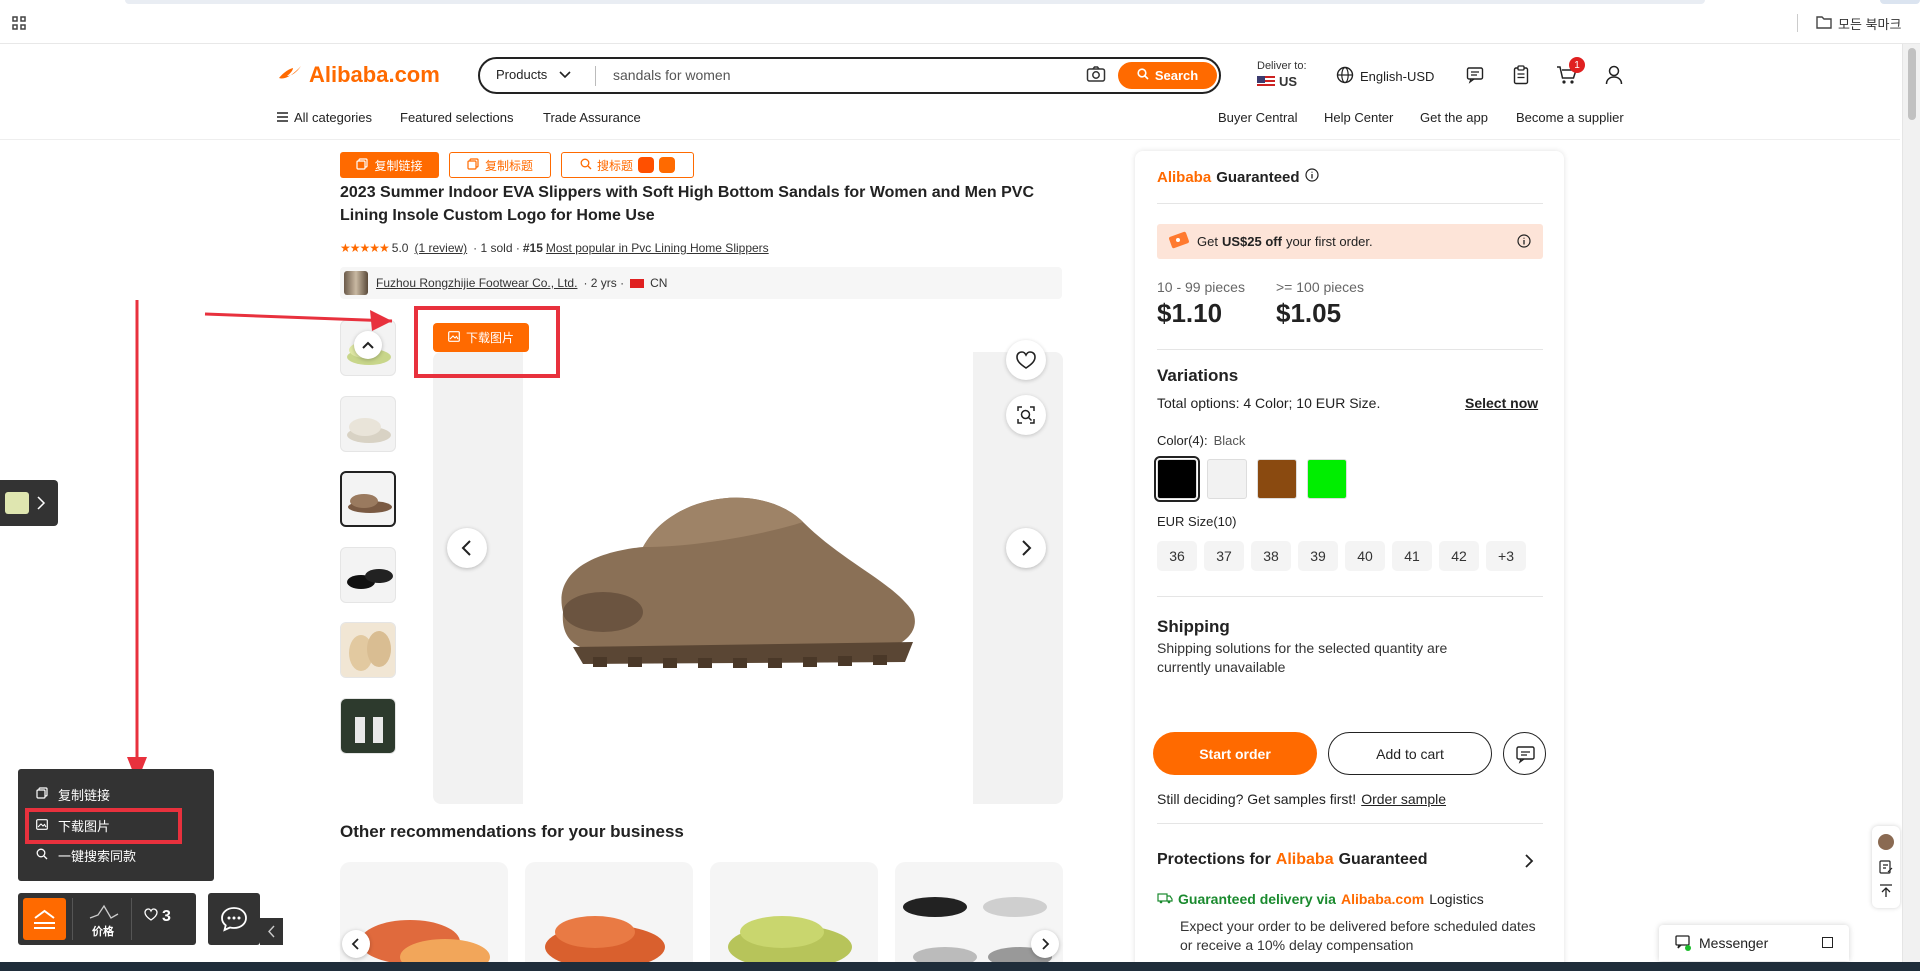 The image size is (1920, 971). What do you see at coordinates (1329, 241) in the screenshot?
I see `promo-suffix: your first order.` at bounding box center [1329, 241].